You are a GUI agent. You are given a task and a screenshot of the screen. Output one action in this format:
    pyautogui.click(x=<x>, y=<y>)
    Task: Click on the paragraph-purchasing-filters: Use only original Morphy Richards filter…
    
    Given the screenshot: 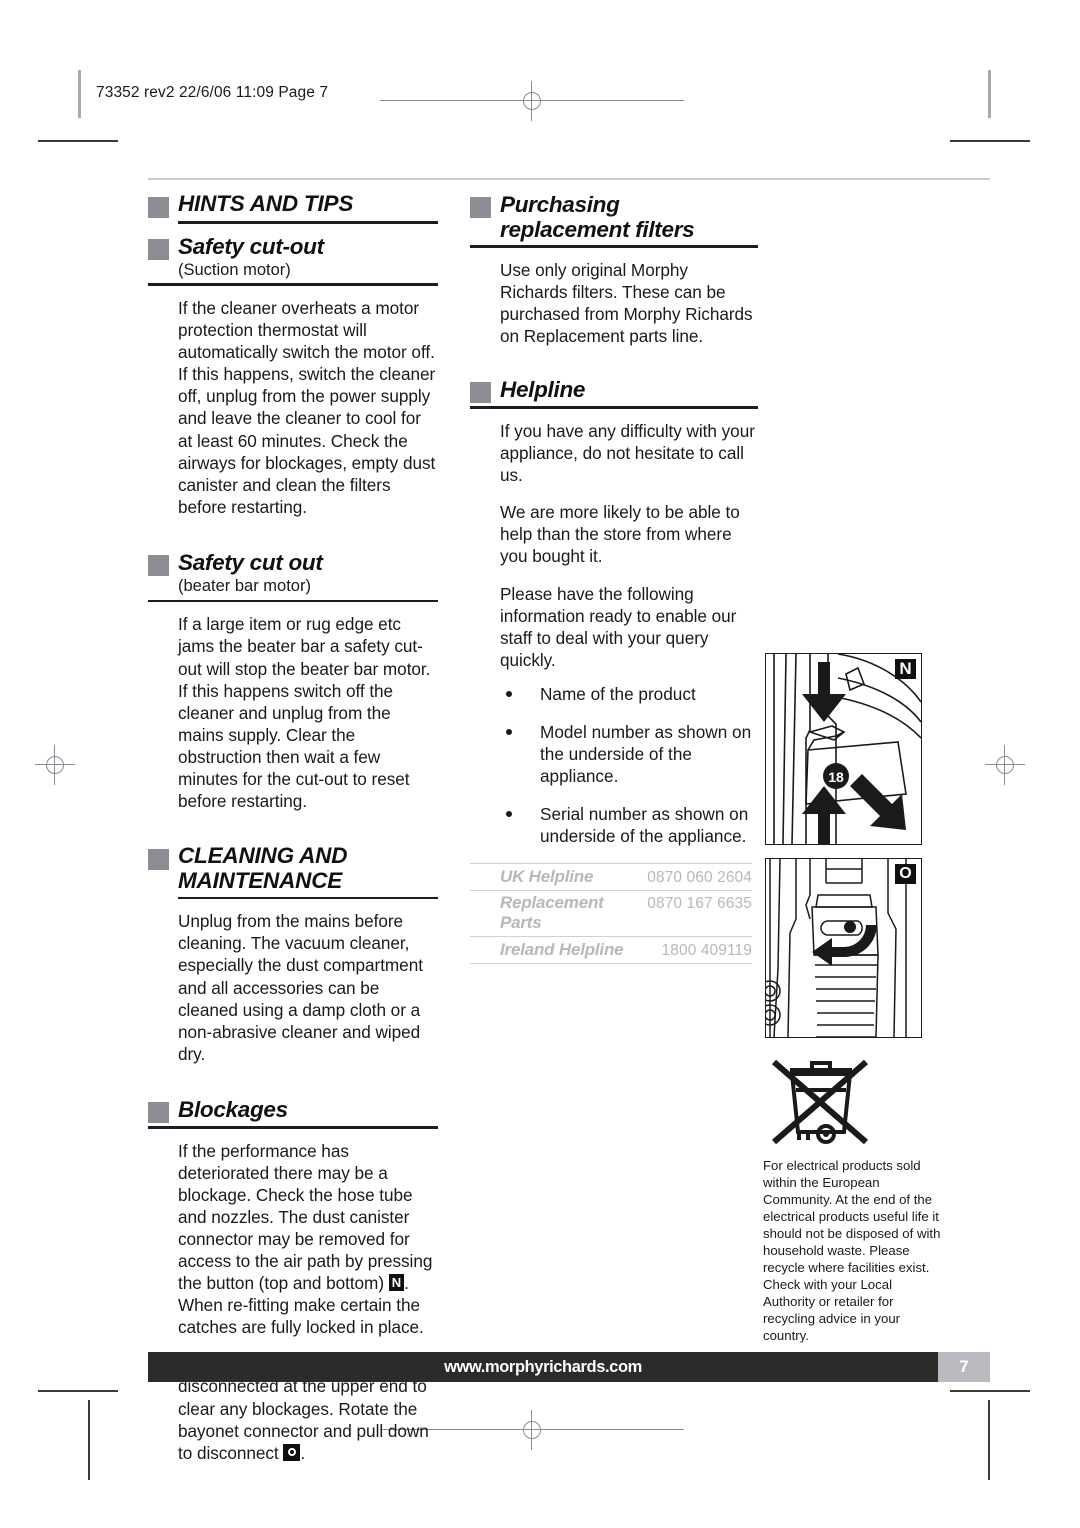 What is the action you would take?
    pyautogui.click(x=626, y=303)
    